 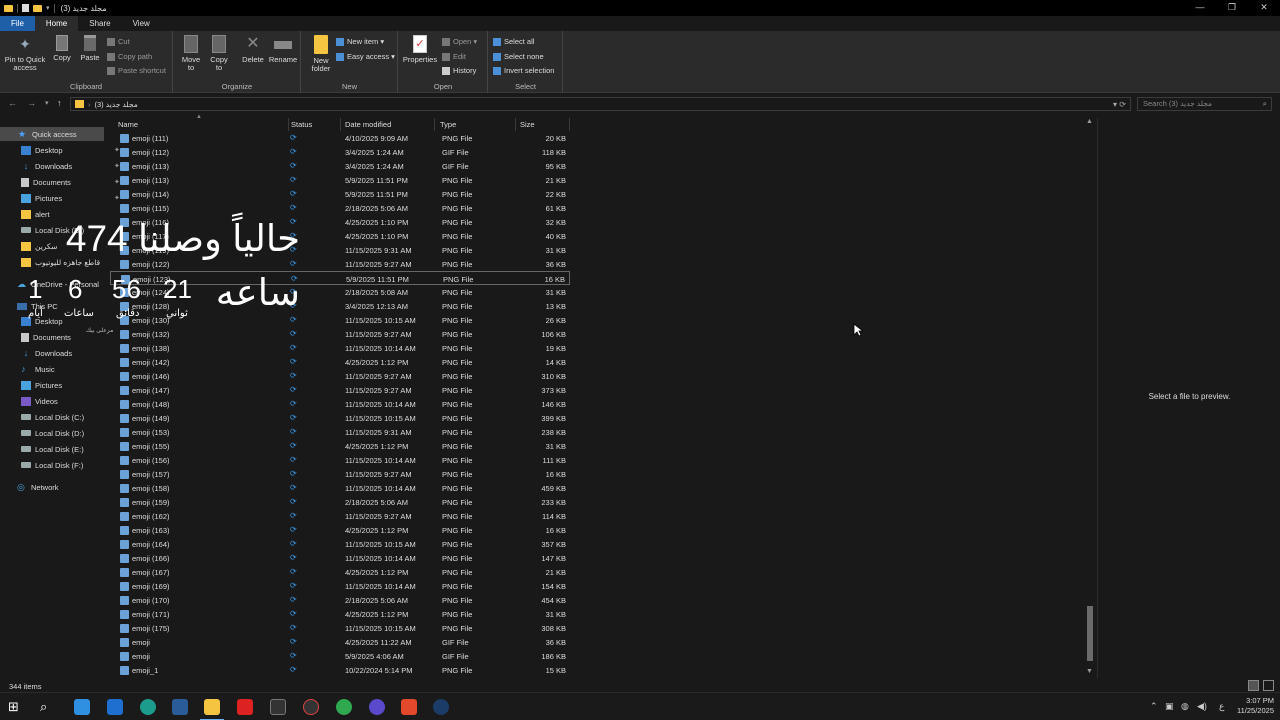 What do you see at coordinates (219, 53) in the screenshot?
I see `copy-to-button: Copy to` at bounding box center [219, 53].